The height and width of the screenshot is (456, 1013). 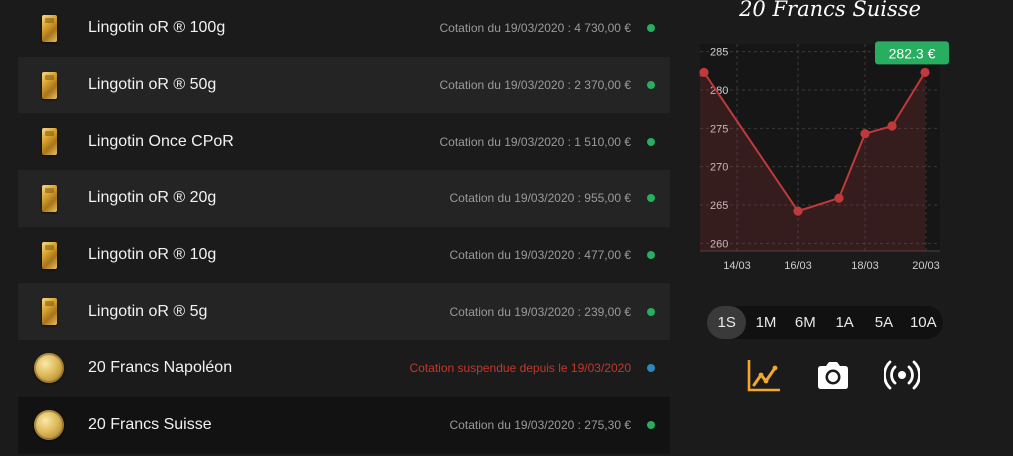 What do you see at coordinates (902, 375) in the screenshot?
I see `live-broadcast-icon` at bounding box center [902, 375].